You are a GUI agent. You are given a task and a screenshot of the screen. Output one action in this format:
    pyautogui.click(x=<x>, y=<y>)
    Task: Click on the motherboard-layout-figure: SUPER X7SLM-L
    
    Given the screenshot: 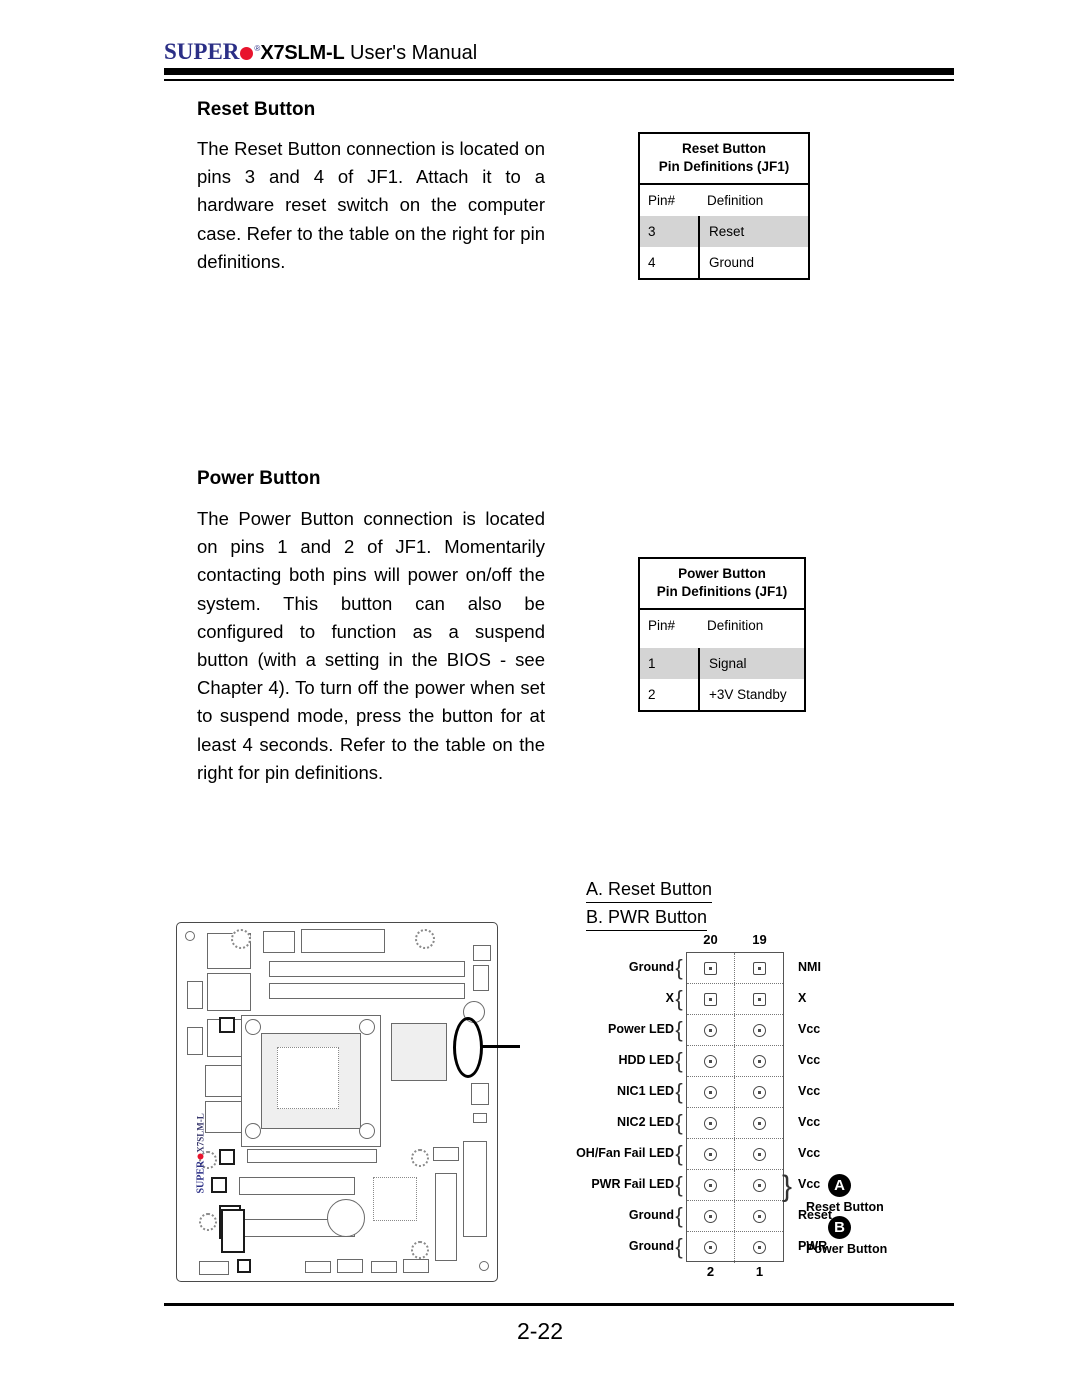 What is the action you would take?
    pyautogui.click(x=346, y=1104)
    